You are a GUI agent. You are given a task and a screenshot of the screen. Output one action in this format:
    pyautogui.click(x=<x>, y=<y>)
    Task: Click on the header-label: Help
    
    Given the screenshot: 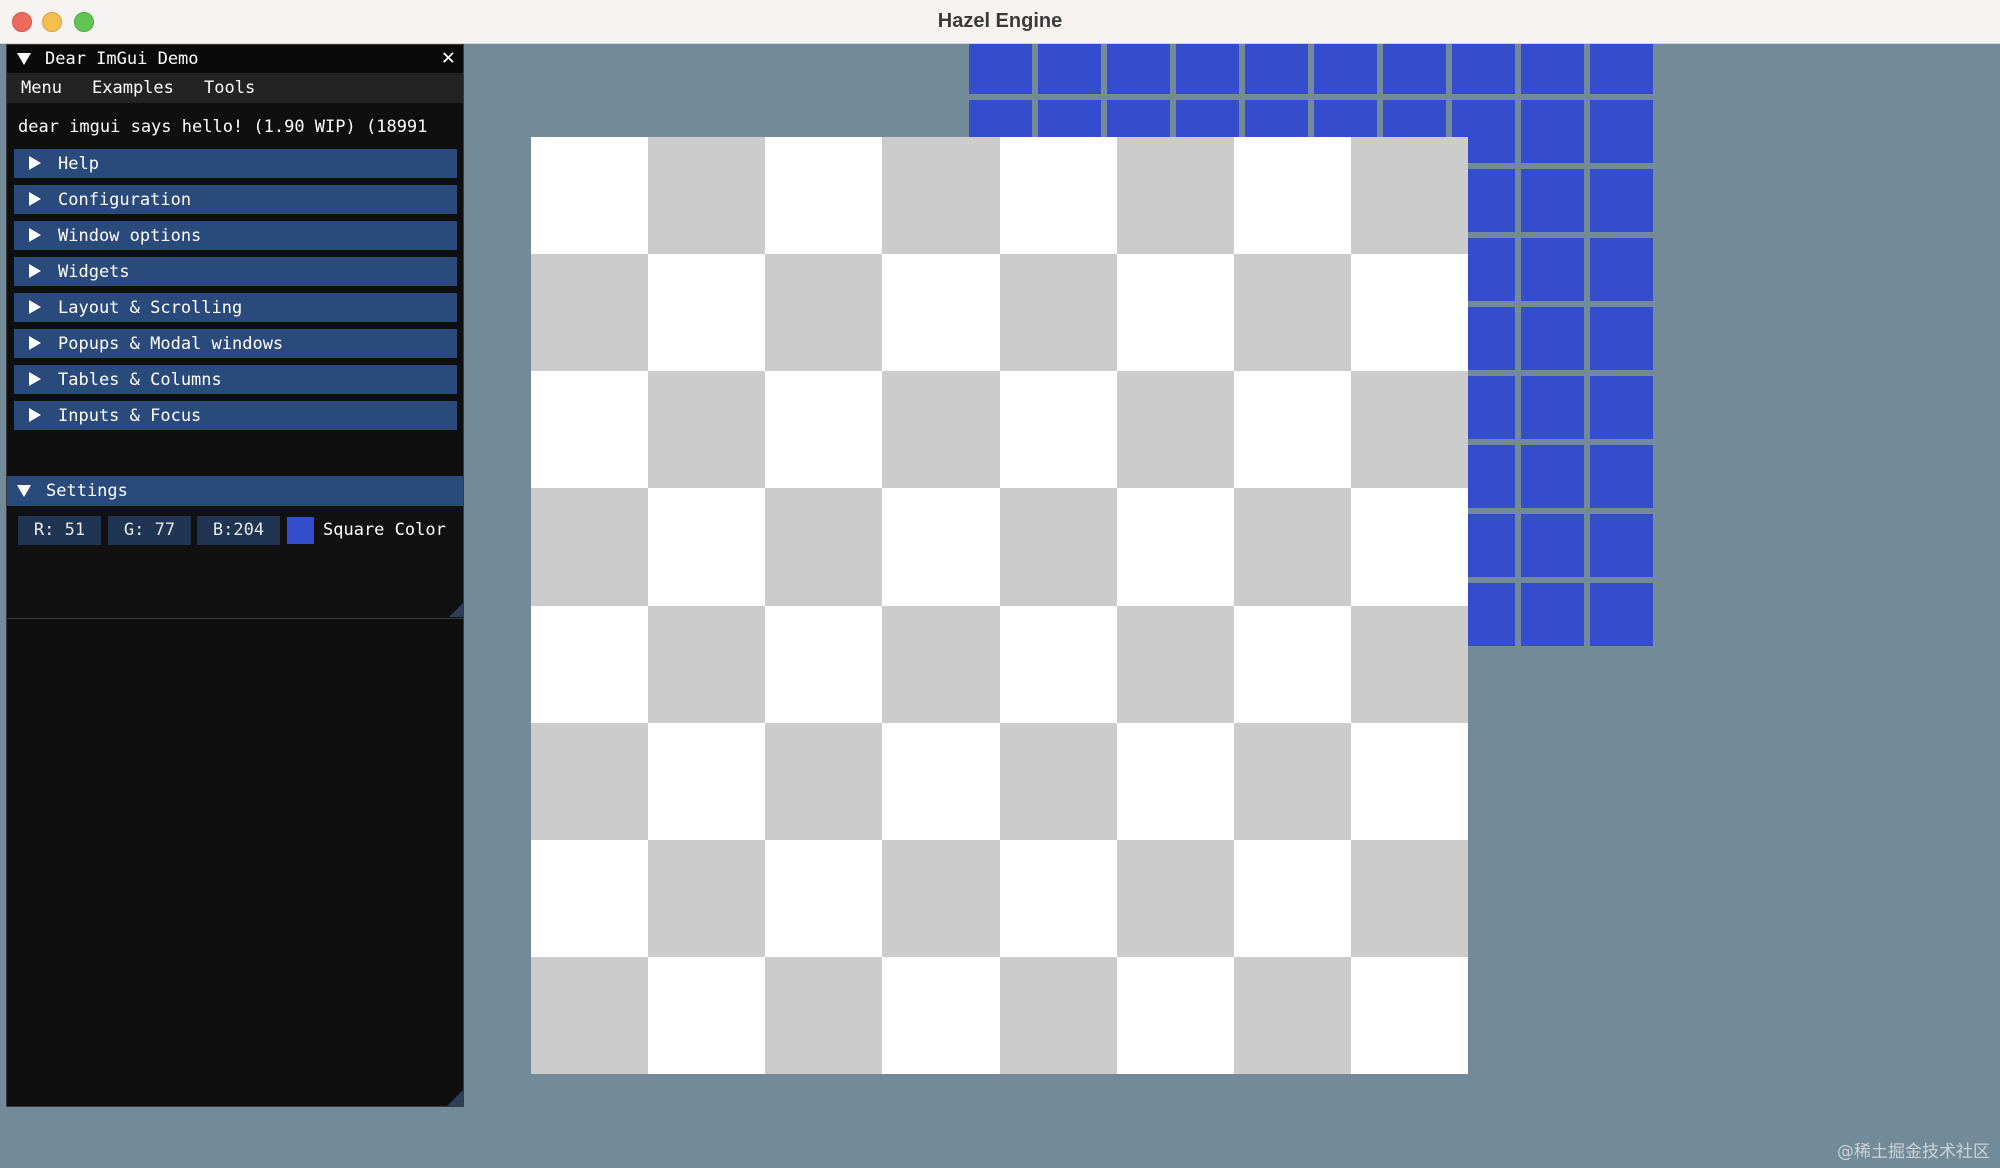 What is the action you would take?
    pyautogui.click(x=78, y=164)
    